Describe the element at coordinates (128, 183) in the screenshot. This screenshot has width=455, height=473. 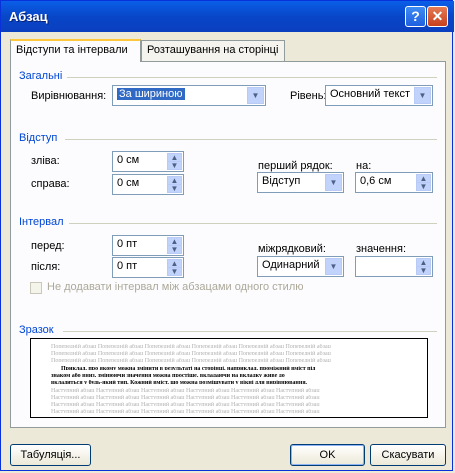
I see `indent-right-value: 0 см` at that location.